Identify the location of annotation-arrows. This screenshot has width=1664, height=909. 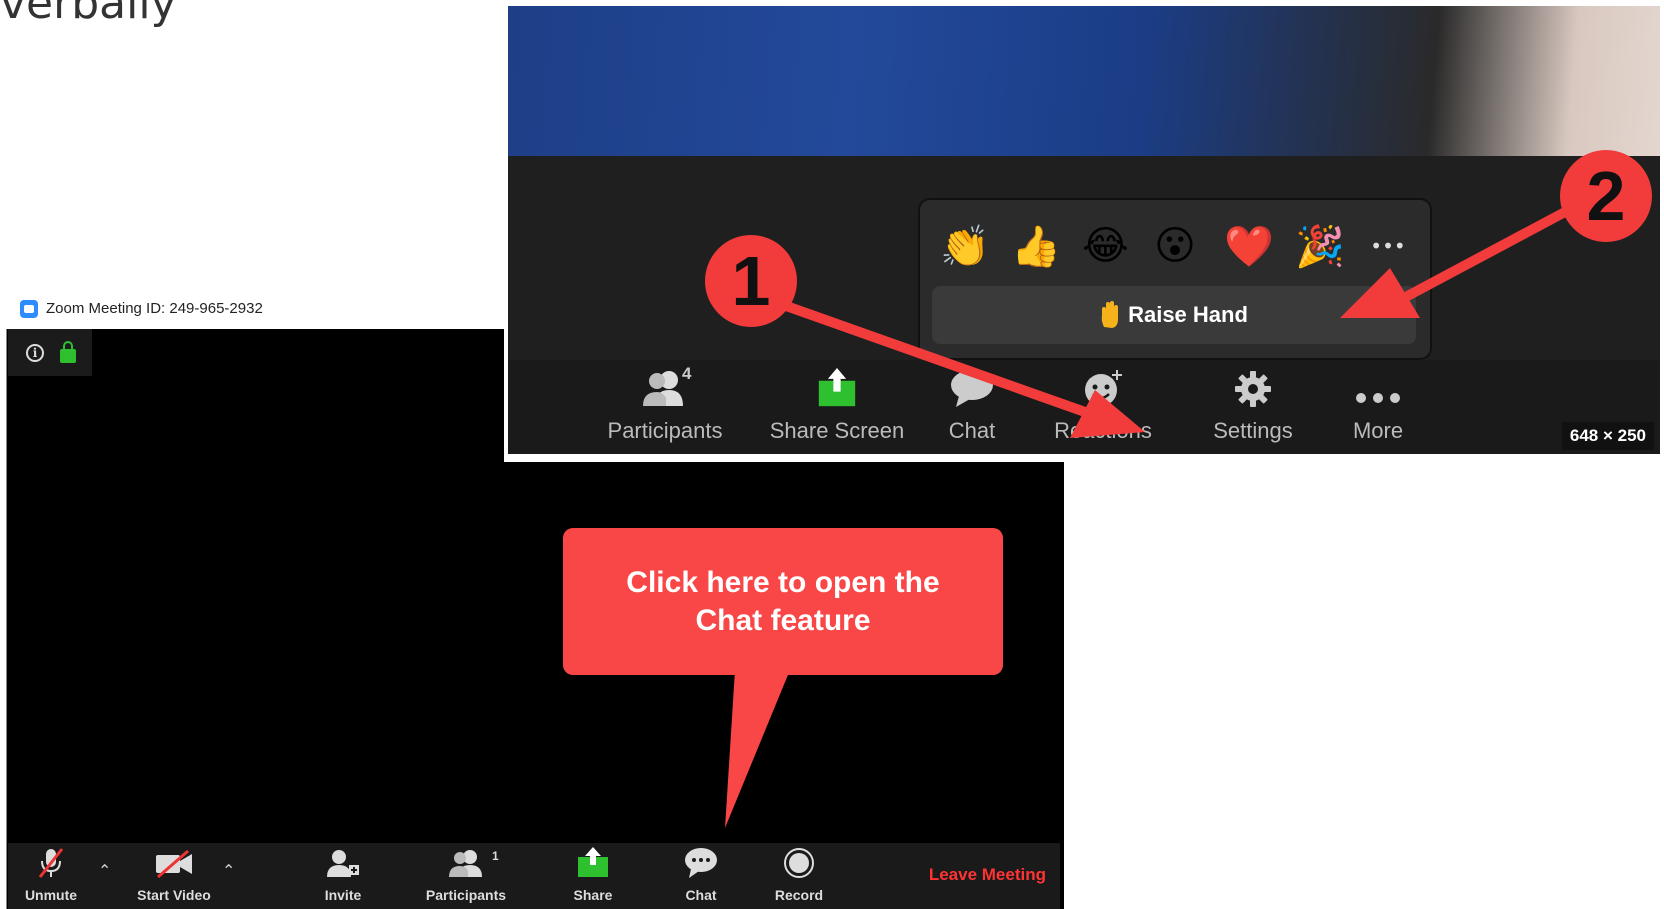
(1170, 322).